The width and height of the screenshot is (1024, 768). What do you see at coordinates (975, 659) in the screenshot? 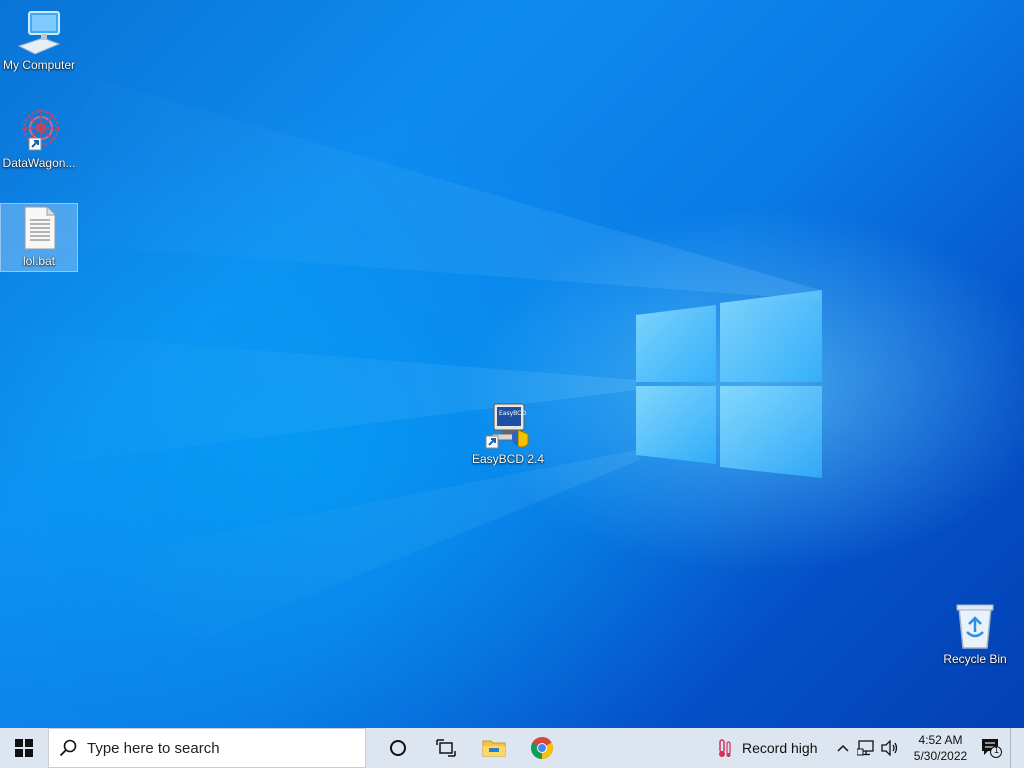
I see `desktop-icon-label: Recycle Bin` at bounding box center [975, 659].